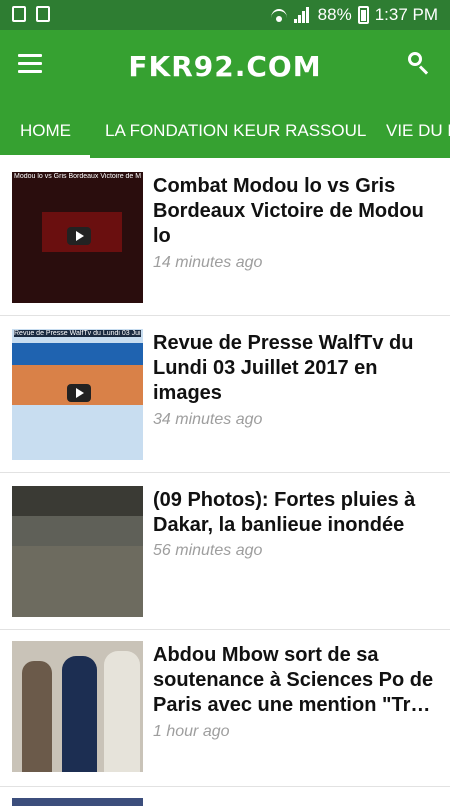 This screenshot has height=806, width=450. Describe the element at coordinates (225, 796) in the screenshot. I see `list-item` at that location.